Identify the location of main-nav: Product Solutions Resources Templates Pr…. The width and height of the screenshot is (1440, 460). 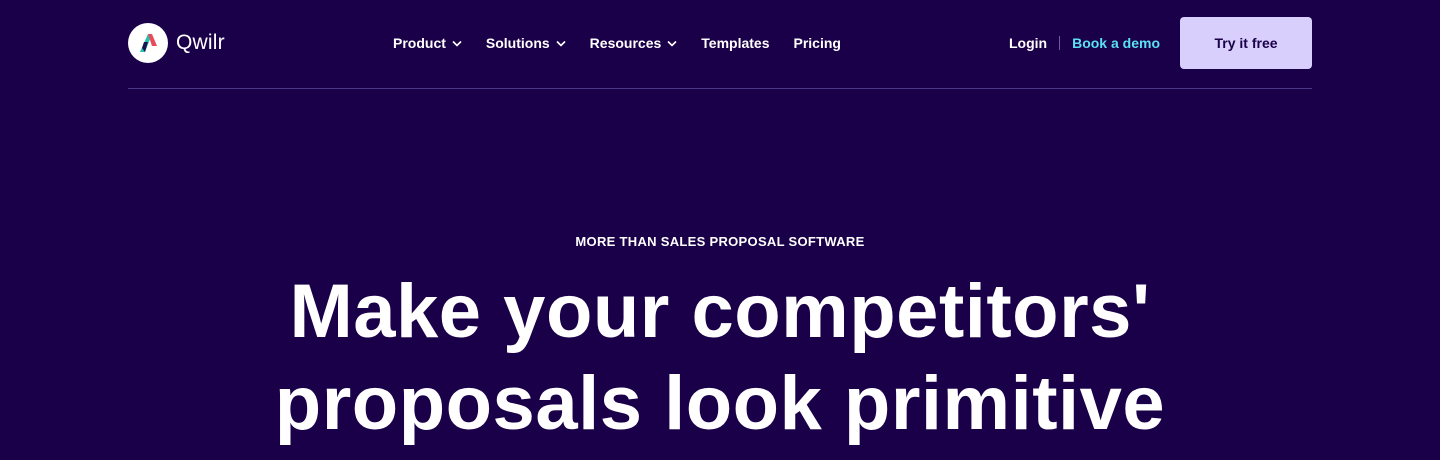
(617, 43).